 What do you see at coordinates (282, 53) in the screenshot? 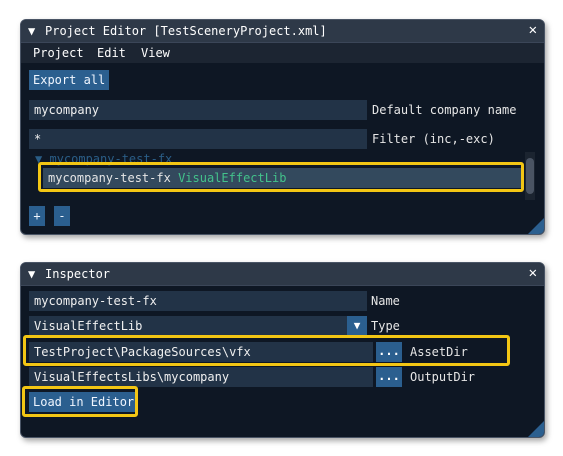
I see `menu-bar: Project Edit View` at bounding box center [282, 53].